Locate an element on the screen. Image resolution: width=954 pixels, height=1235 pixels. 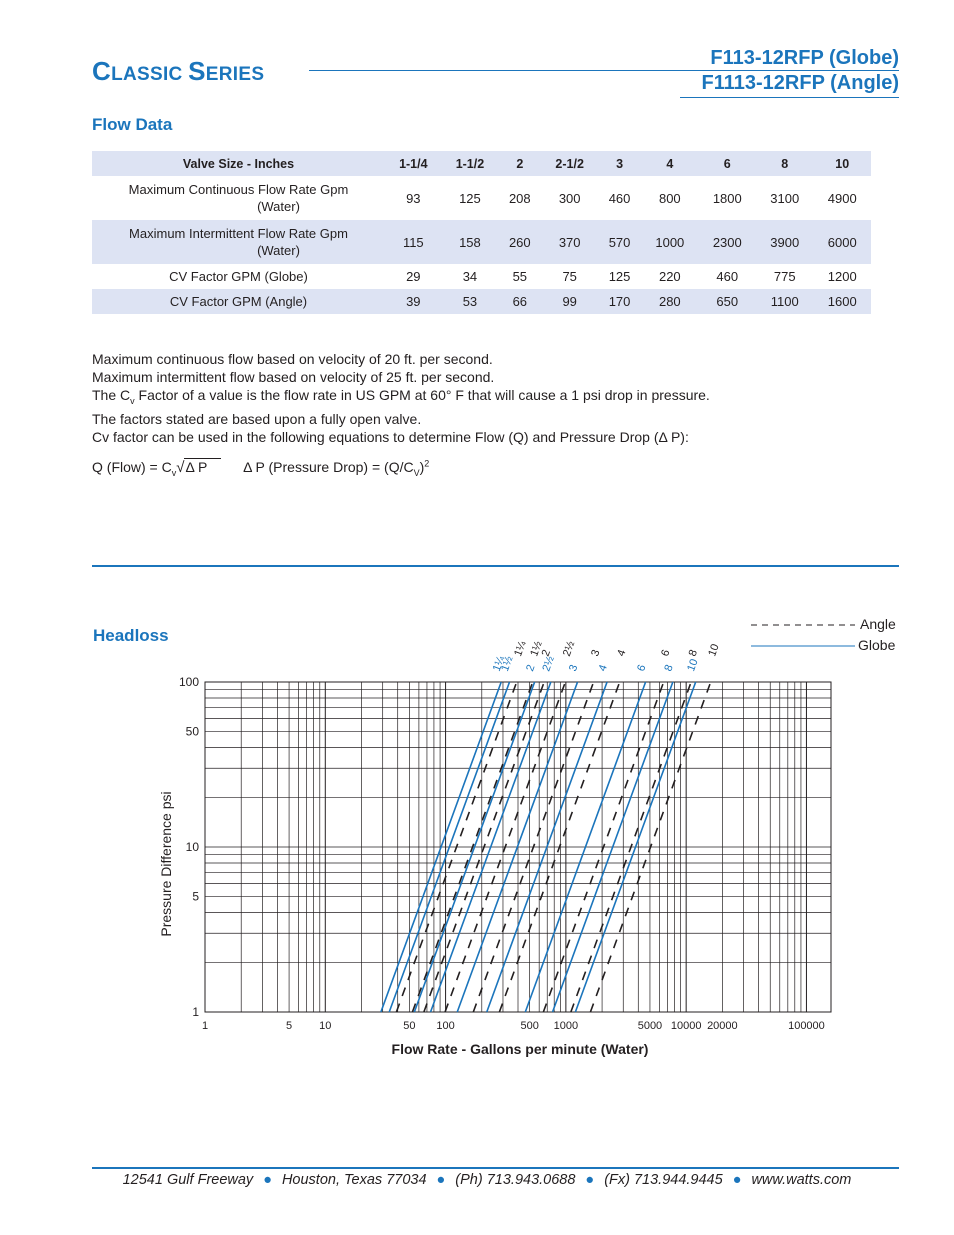
x-tick-label: 100000 is located at coordinates (806, 1026).